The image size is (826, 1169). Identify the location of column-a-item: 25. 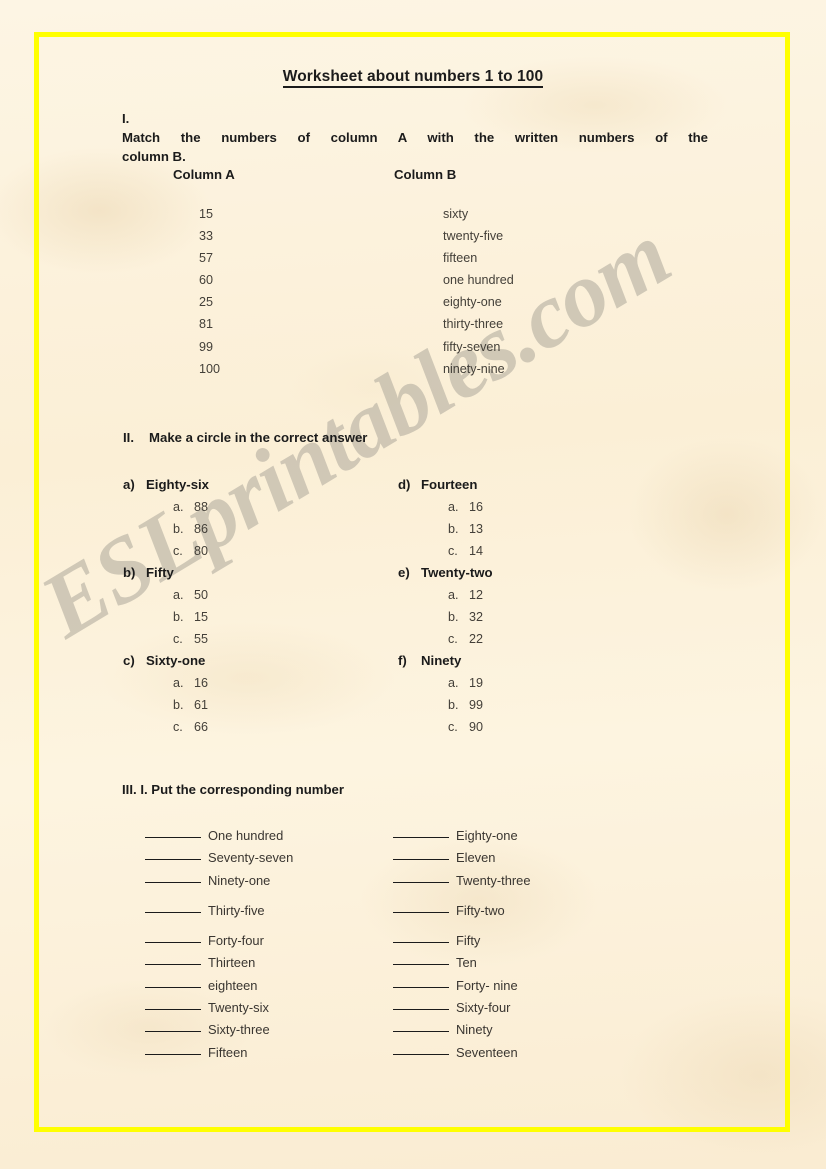
(209, 302).